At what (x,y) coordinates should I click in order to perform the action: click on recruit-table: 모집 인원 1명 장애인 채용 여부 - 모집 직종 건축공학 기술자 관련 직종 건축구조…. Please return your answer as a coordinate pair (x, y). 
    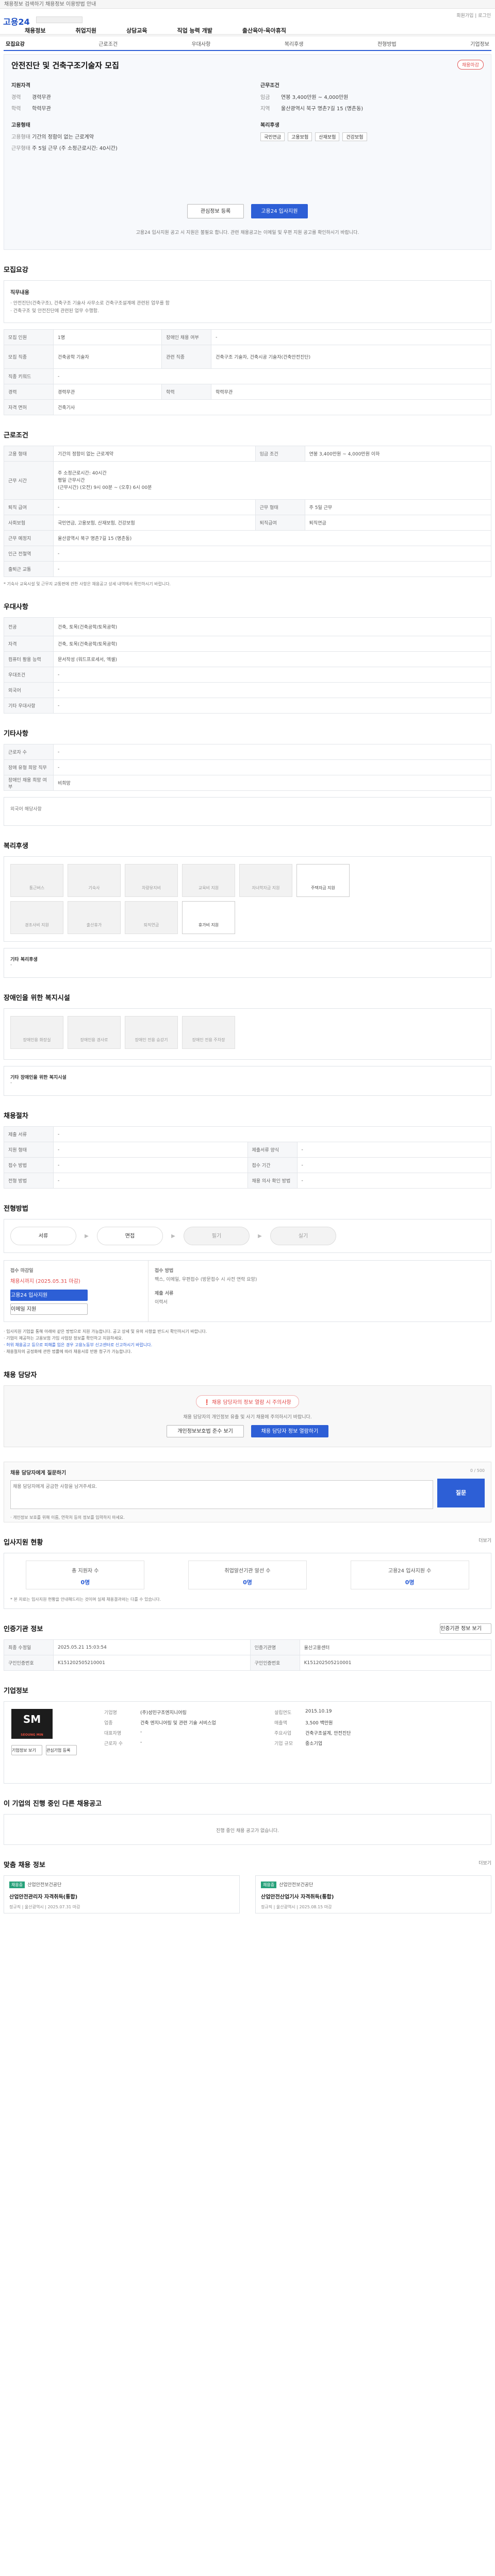
    Looking at the image, I should click on (247, 372).